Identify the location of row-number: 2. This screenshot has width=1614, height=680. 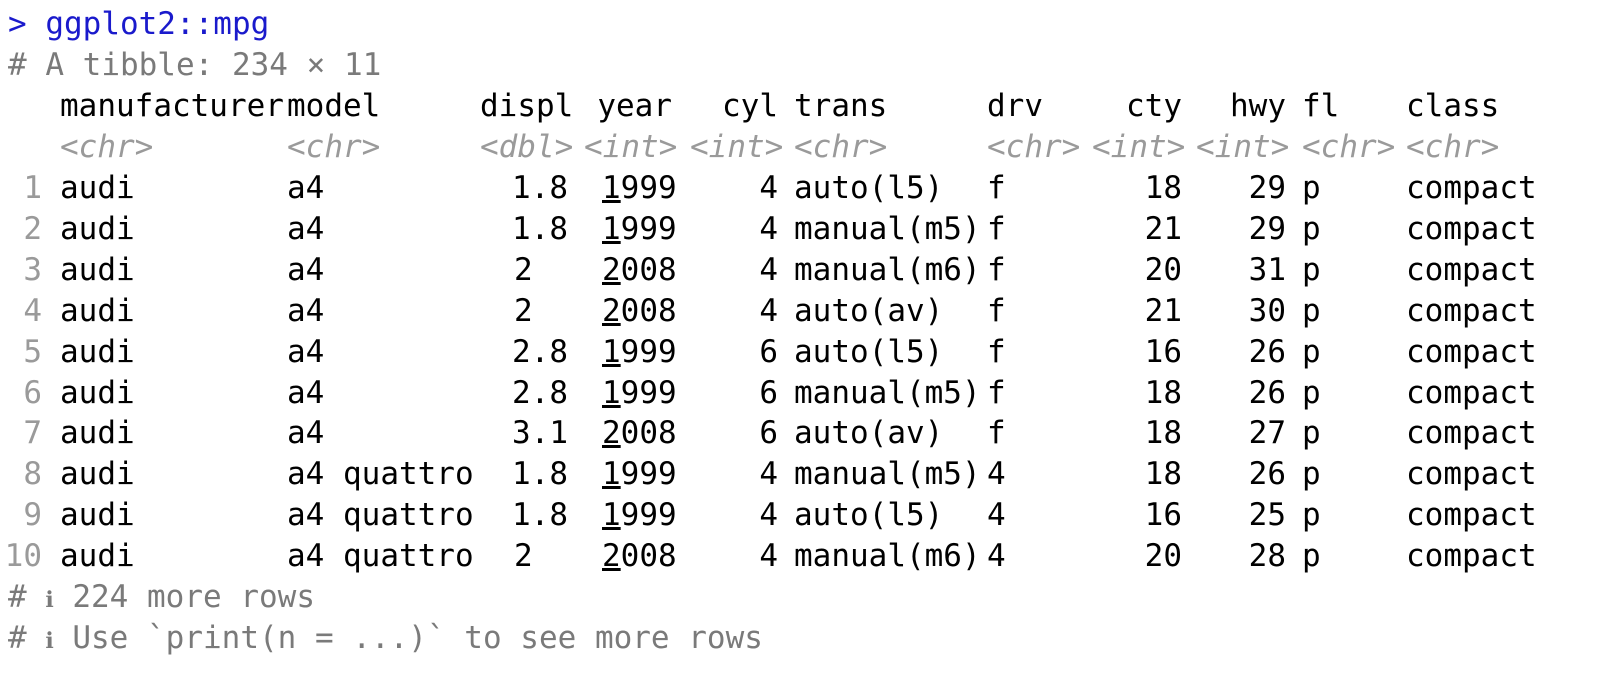
(32, 229).